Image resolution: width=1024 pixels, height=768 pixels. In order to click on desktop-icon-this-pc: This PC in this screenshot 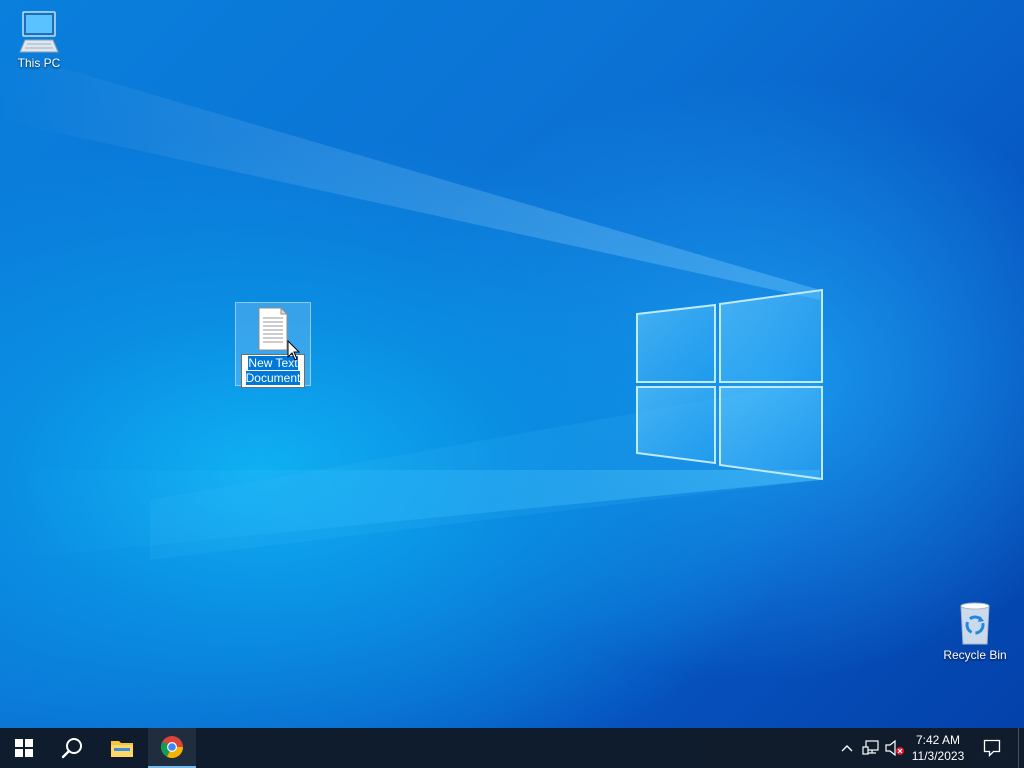, I will do `click(39, 39)`.